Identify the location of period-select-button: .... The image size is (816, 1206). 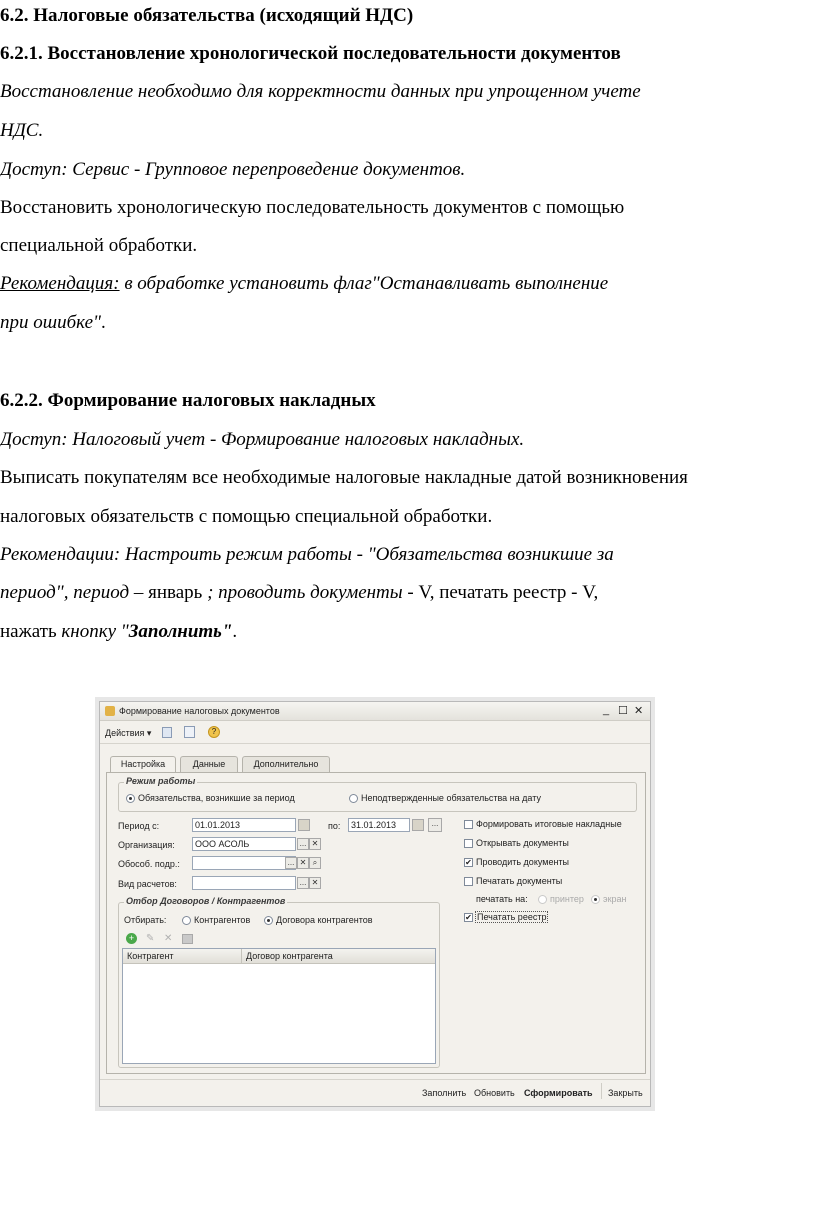
(435, 825).